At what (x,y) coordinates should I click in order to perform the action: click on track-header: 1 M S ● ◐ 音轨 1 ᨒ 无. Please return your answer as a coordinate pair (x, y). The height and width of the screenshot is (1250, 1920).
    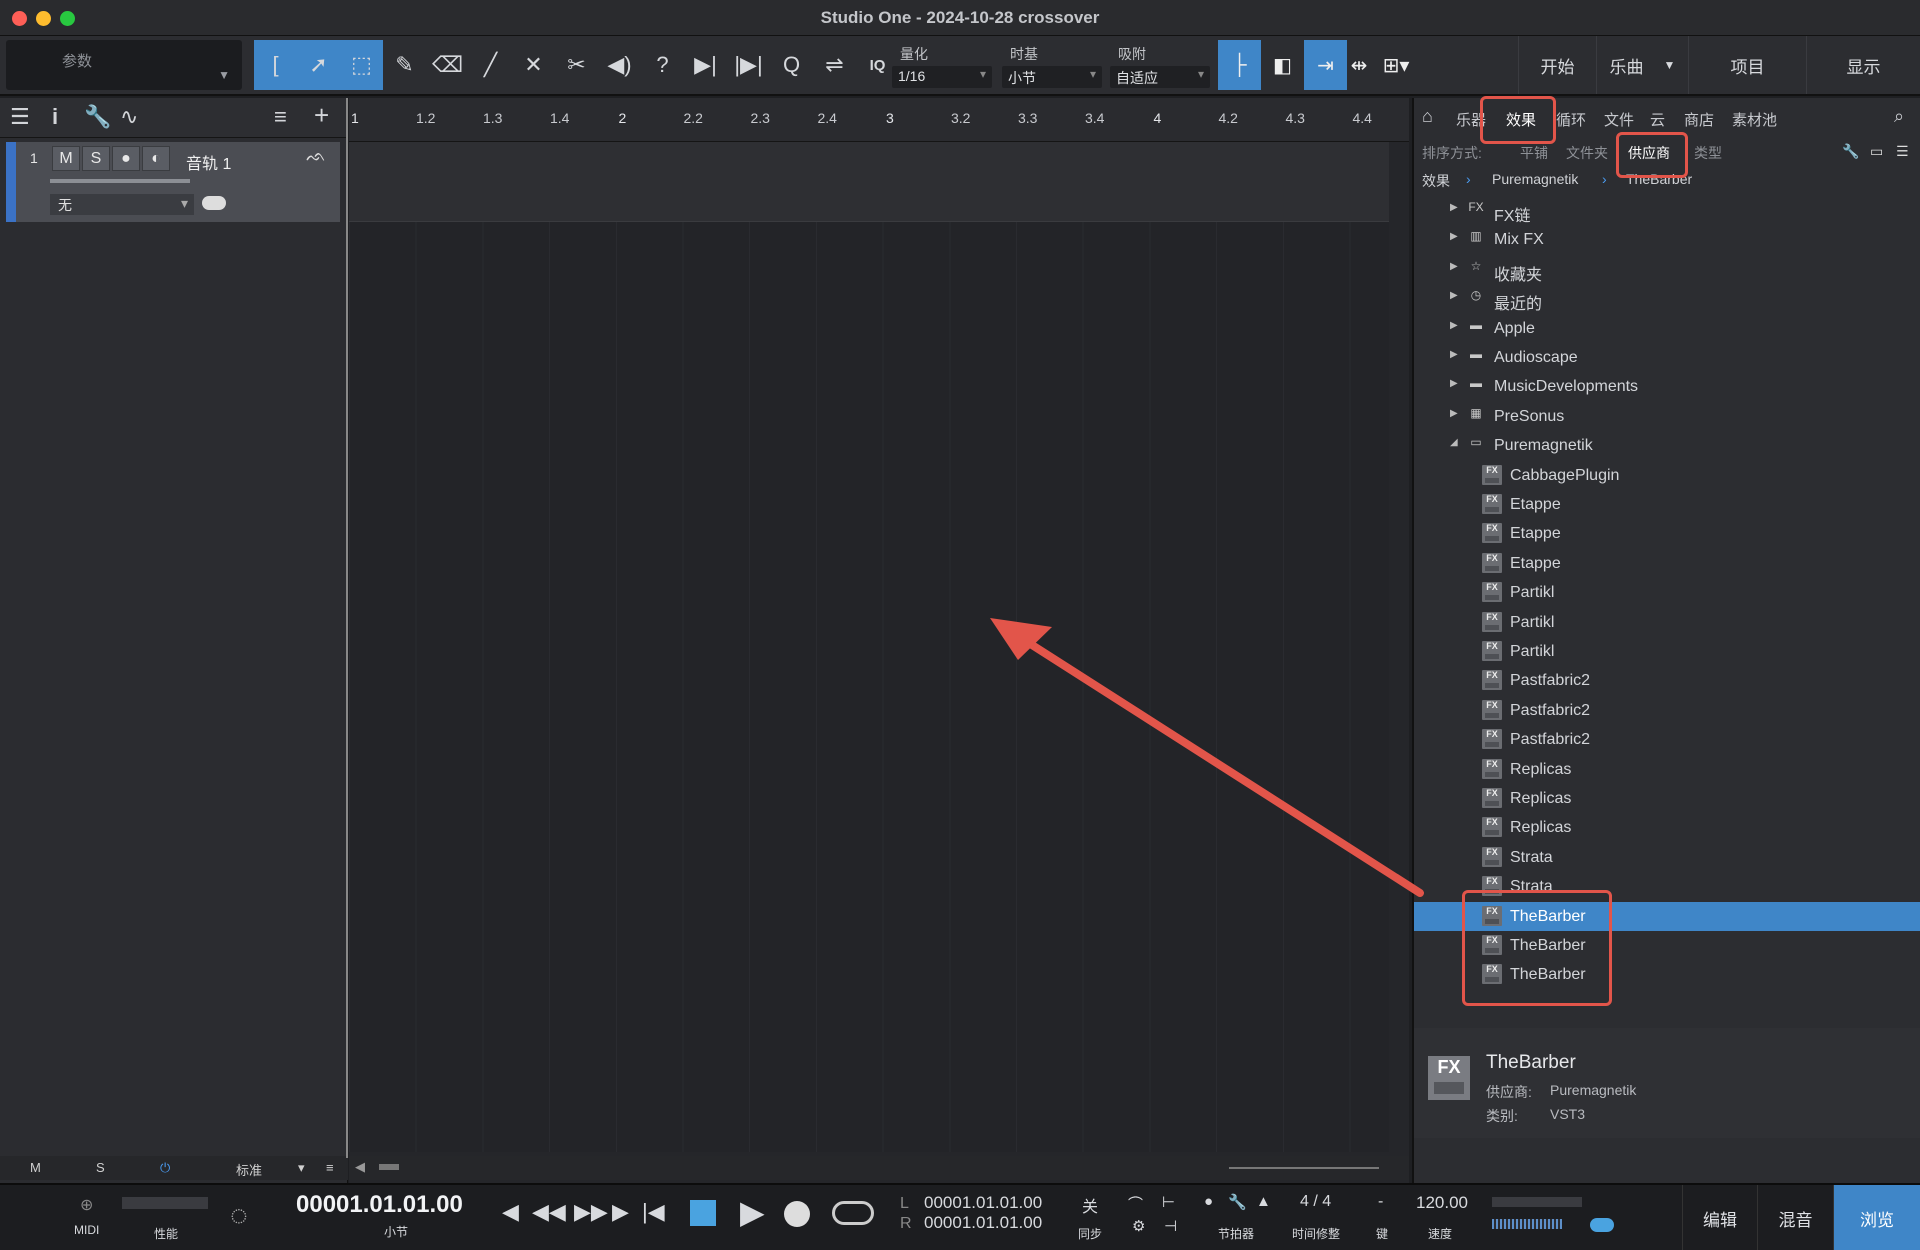
    Looking at the image, I should click on (173, 182).